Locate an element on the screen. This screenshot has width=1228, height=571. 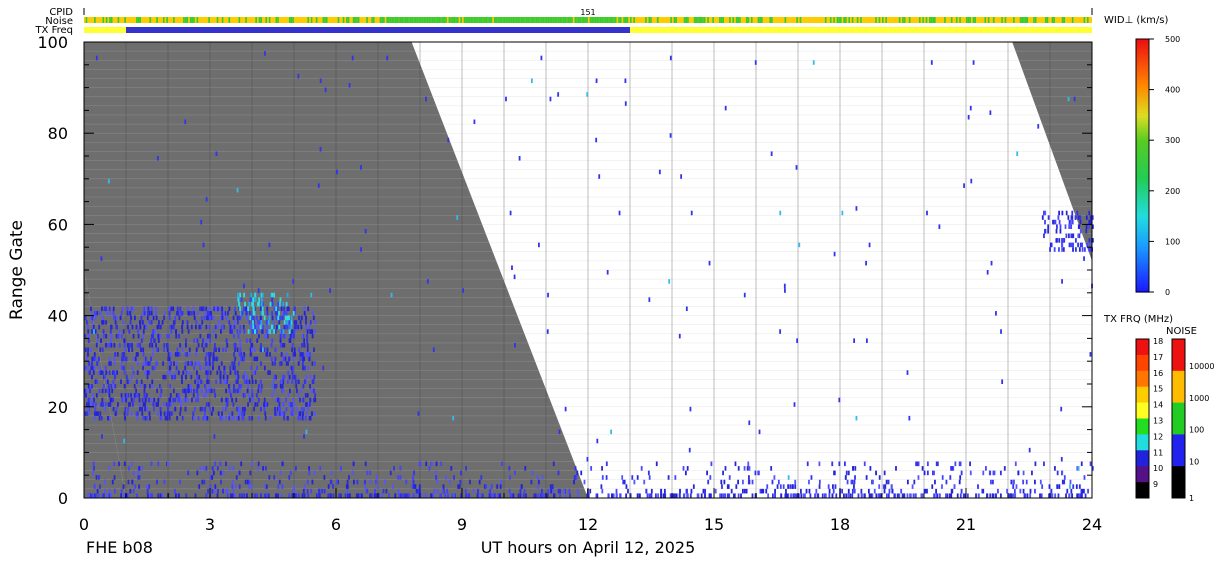
txfrq-tick-label: 16 is located at coordinates (1158, 373).